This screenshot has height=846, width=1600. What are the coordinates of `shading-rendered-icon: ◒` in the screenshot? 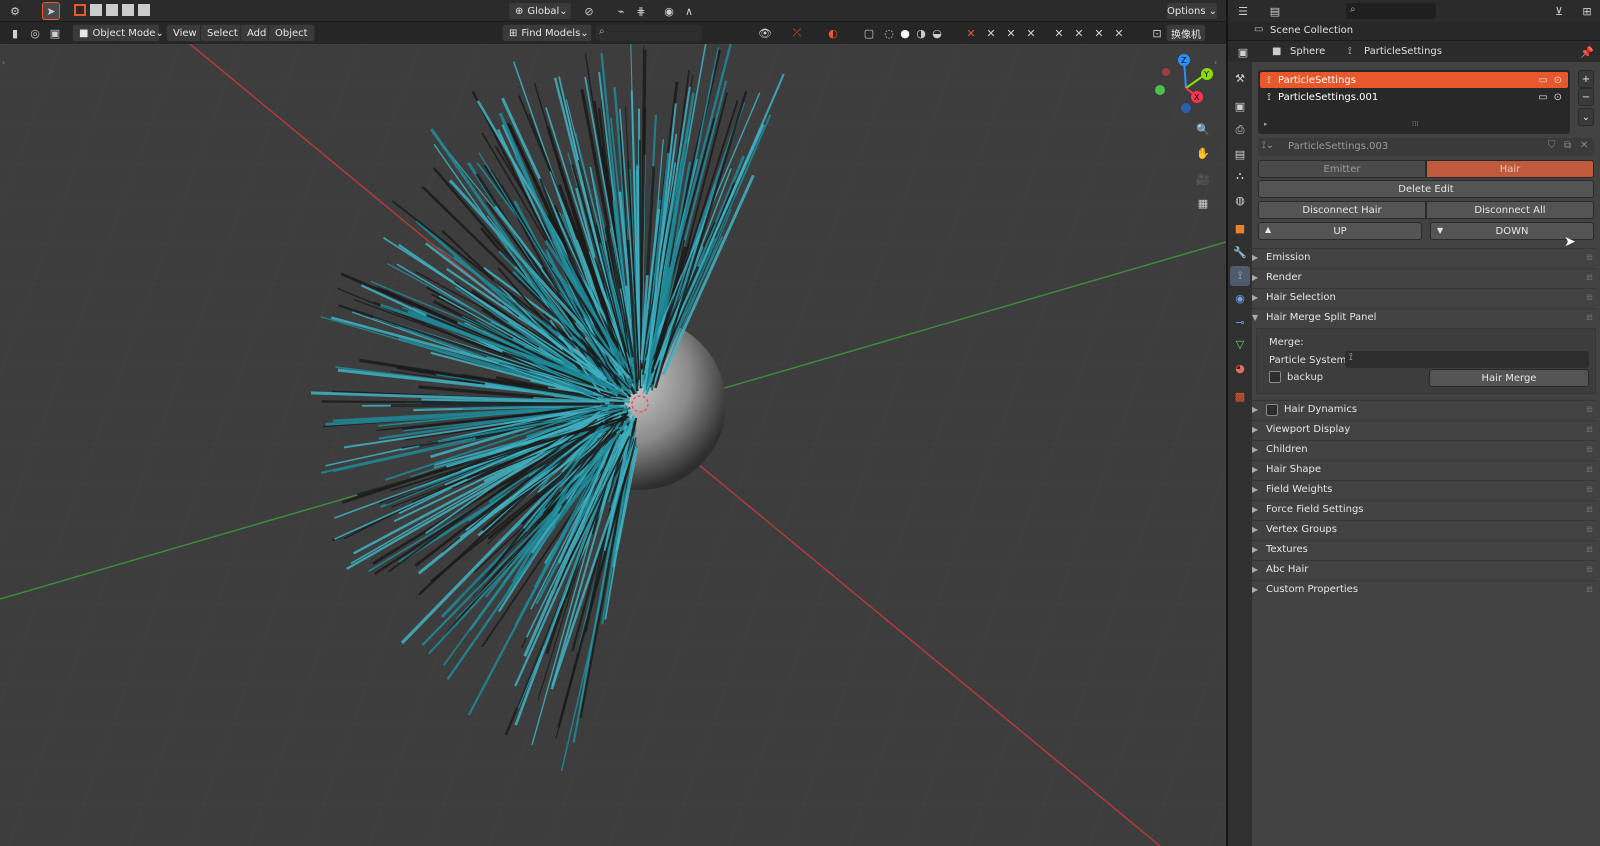 It's located at (937, 33).